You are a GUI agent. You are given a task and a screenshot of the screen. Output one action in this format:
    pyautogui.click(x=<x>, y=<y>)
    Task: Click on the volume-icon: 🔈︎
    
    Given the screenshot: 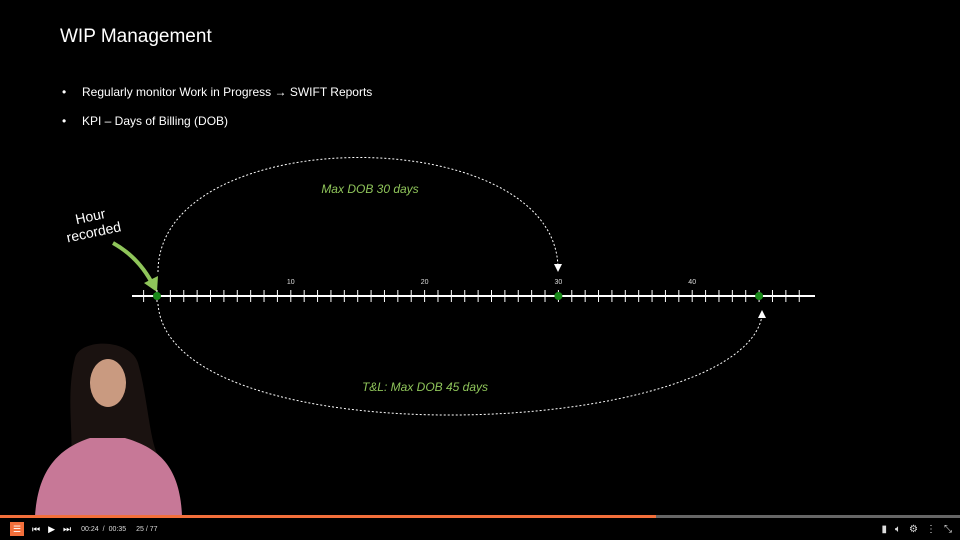 What is the action you would take?
    pyautogui.click(x=898, y=529)
    